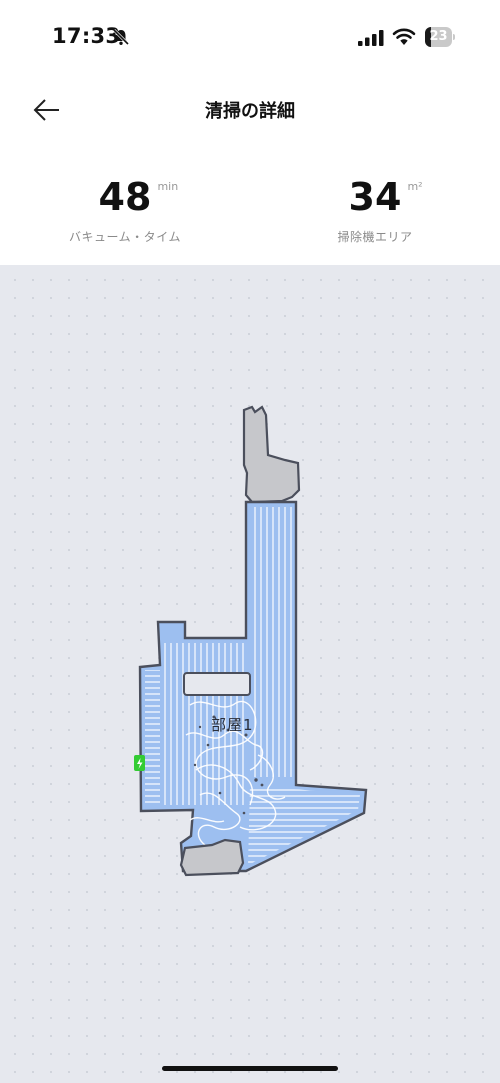  I want to click on vacuum-time-stat: 48 min バキューム・タイム, so click(125, 208).